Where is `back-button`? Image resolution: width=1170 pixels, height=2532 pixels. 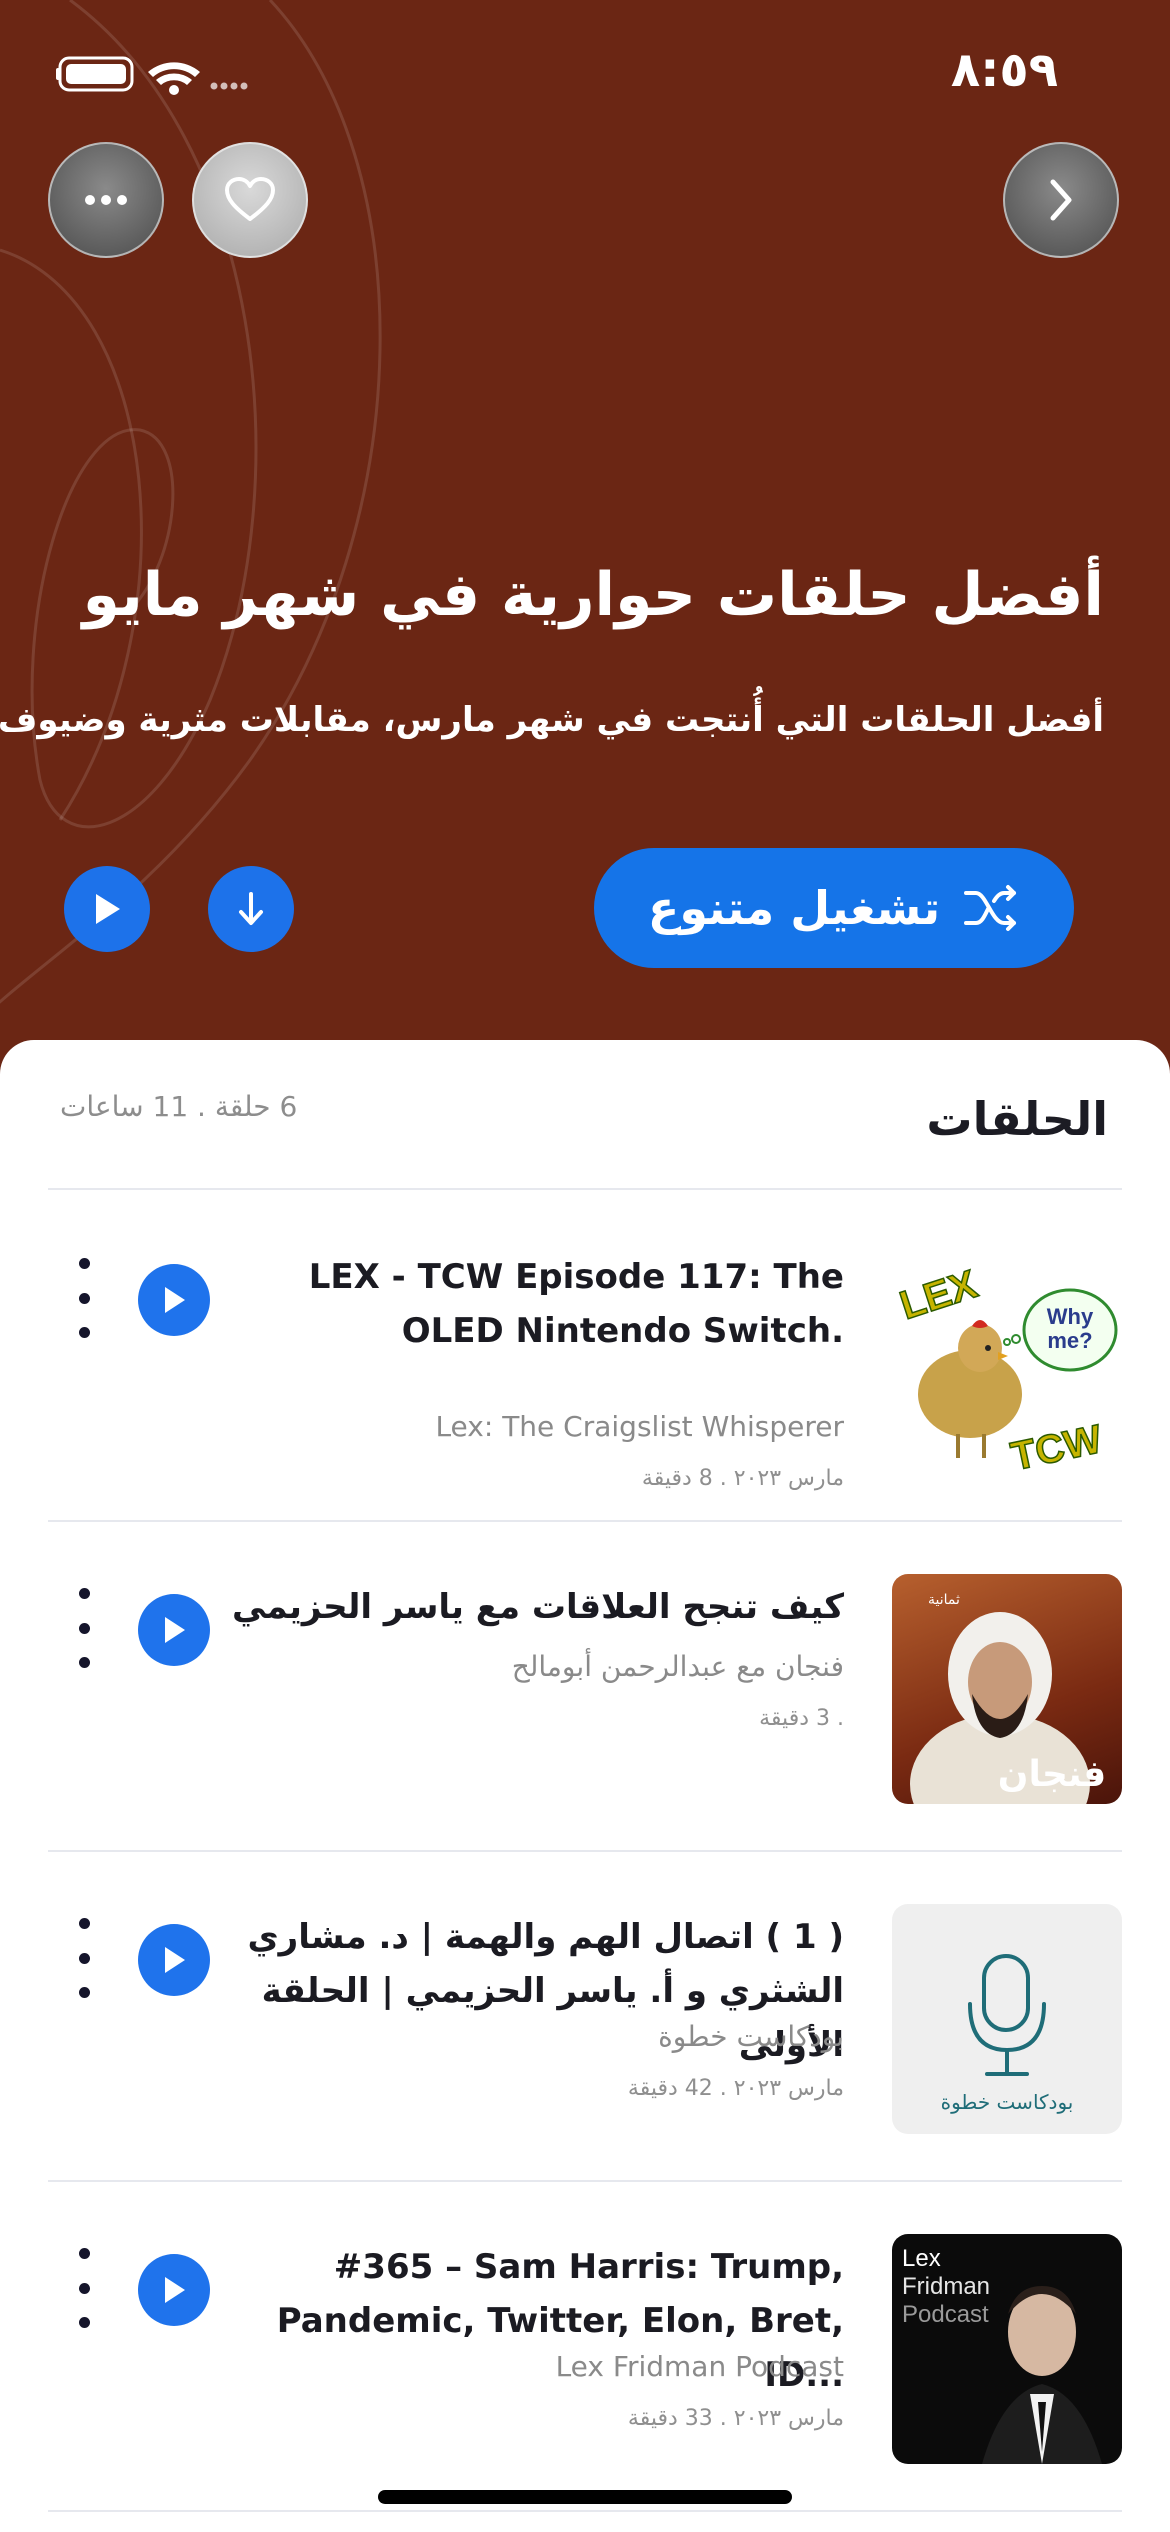 back-button is located at coordinates (1061, 200).